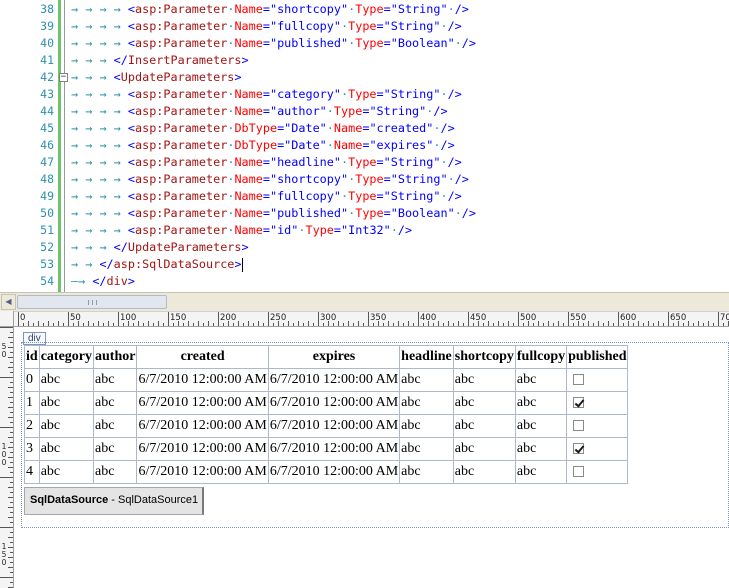 The image size is (729, 588). Describe the element at coordinates (202, 426) in the screenshot. I see `cell-created: 6/7/2010 12:00:00 AM` at that location.